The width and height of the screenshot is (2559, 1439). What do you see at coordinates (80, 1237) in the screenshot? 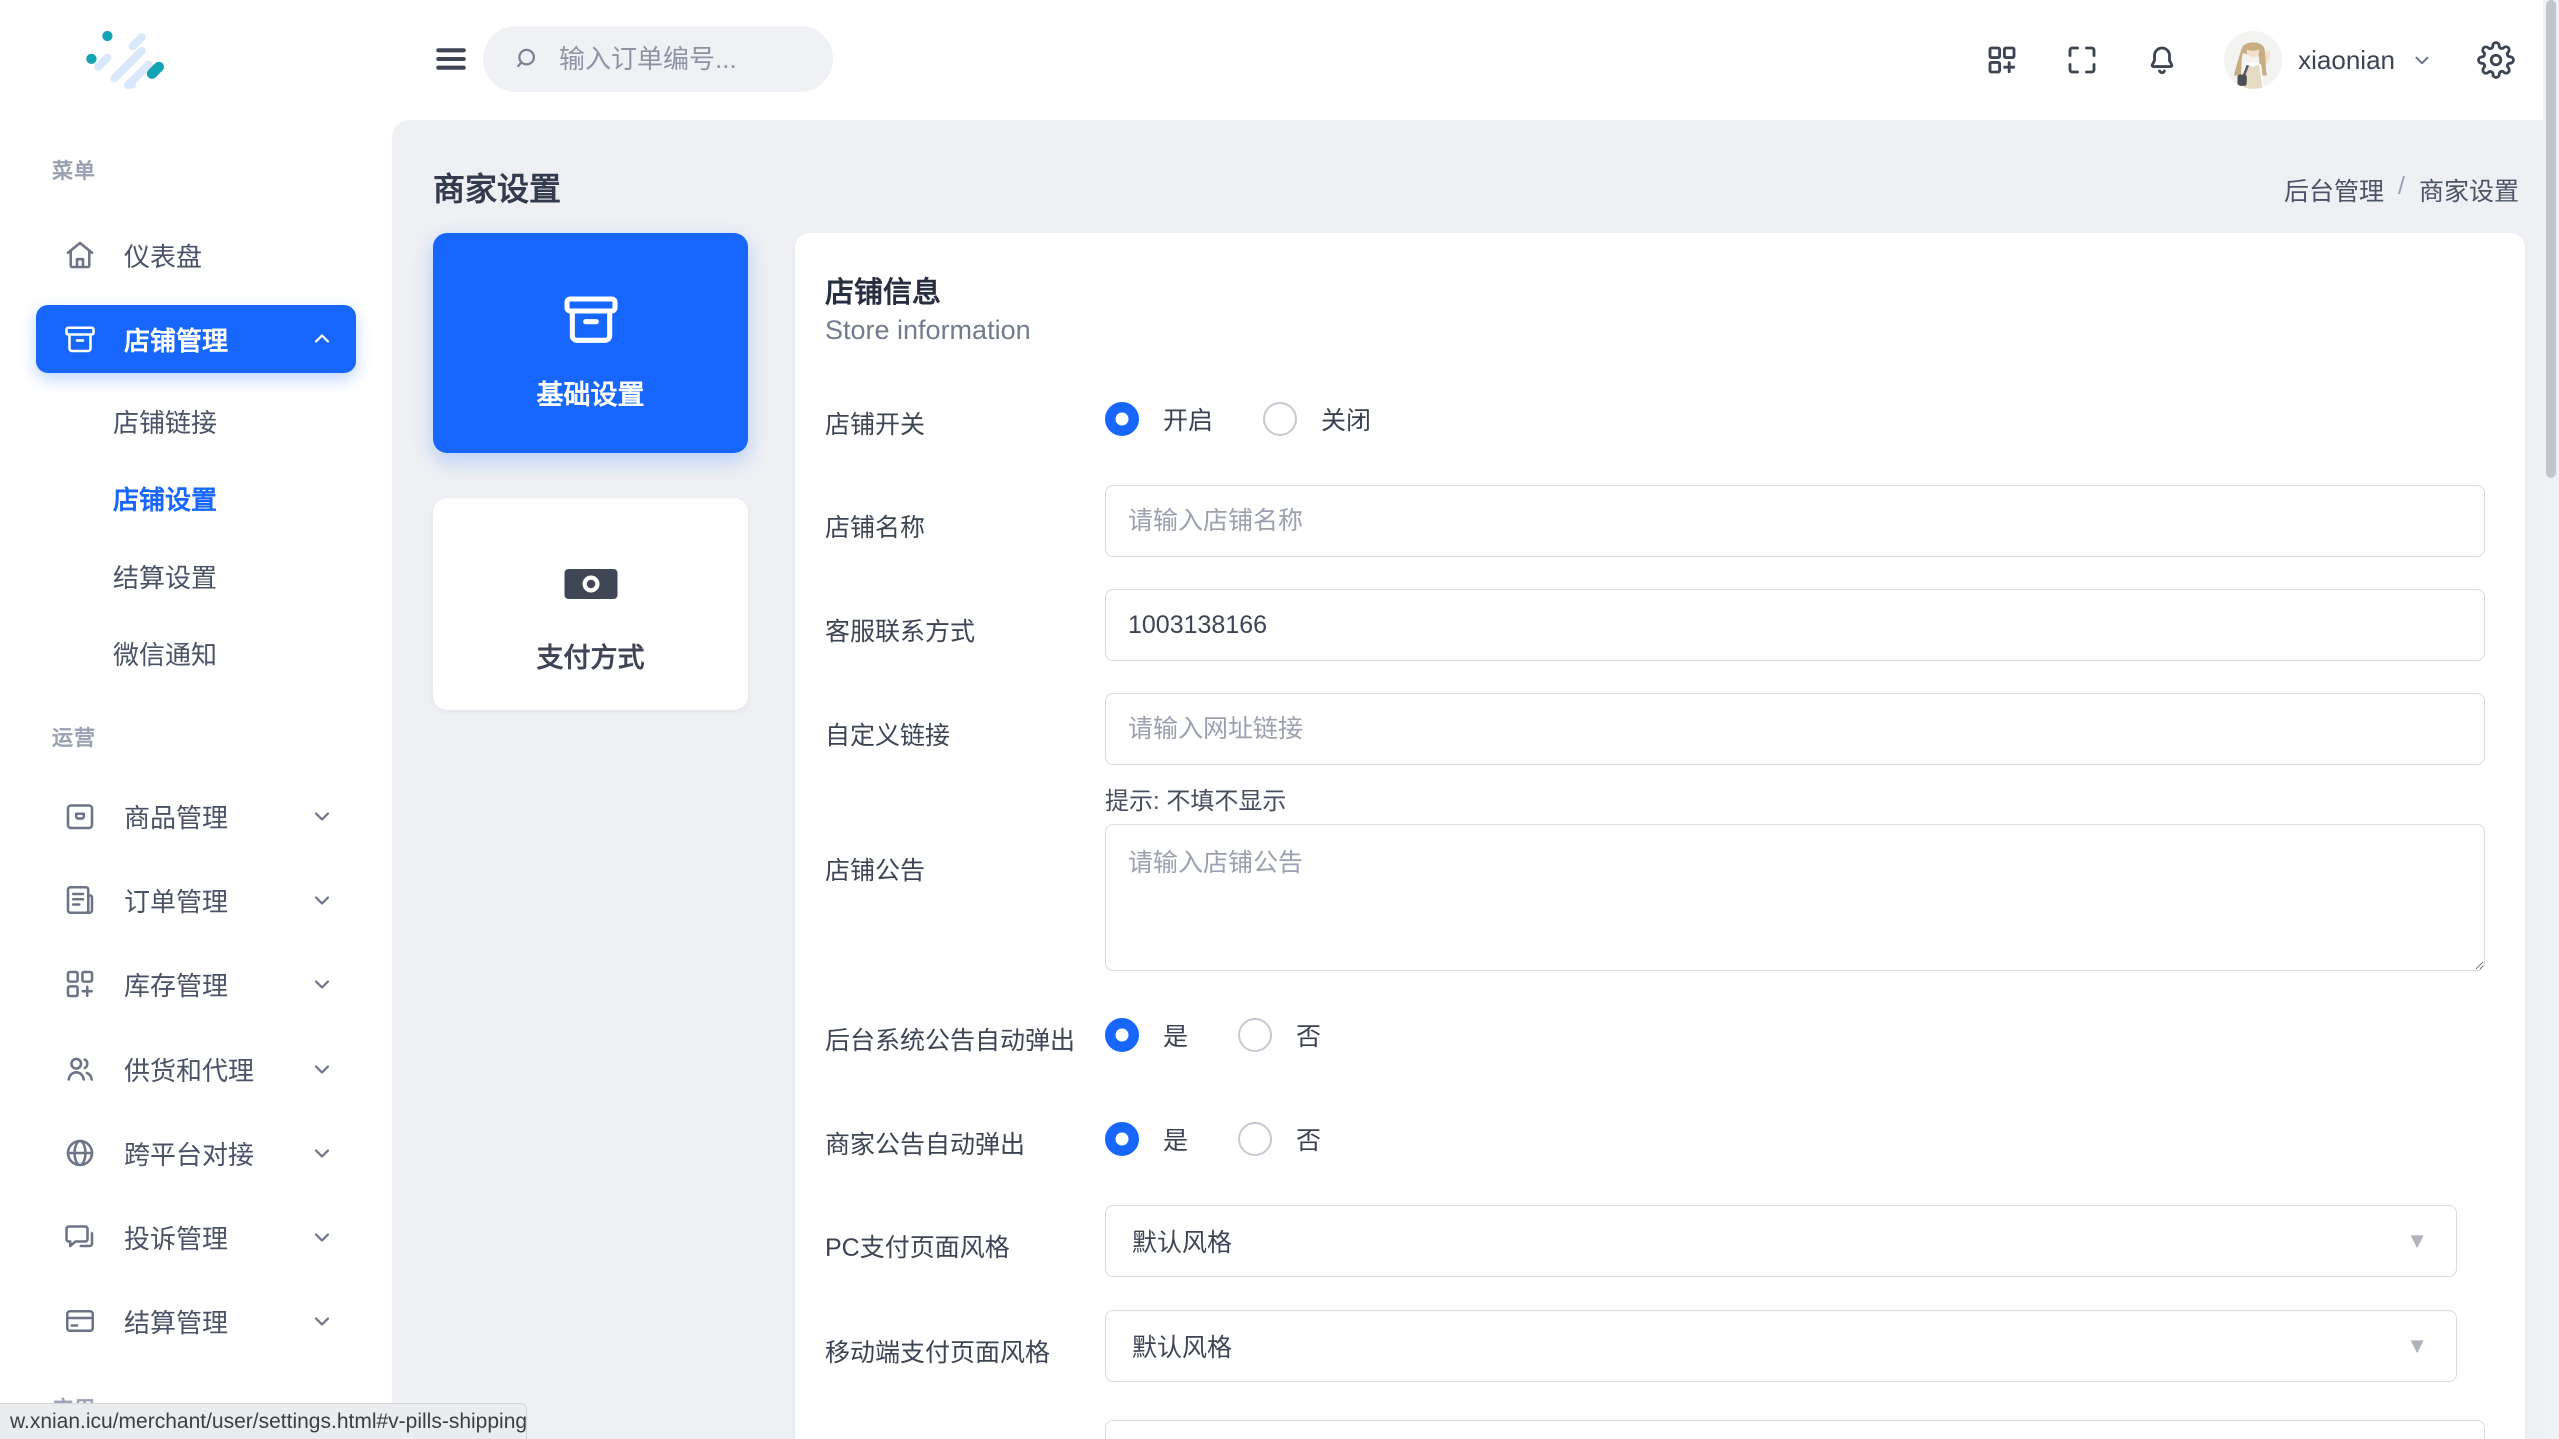
I see `chat-icon` at bounding box center [80, 1237].